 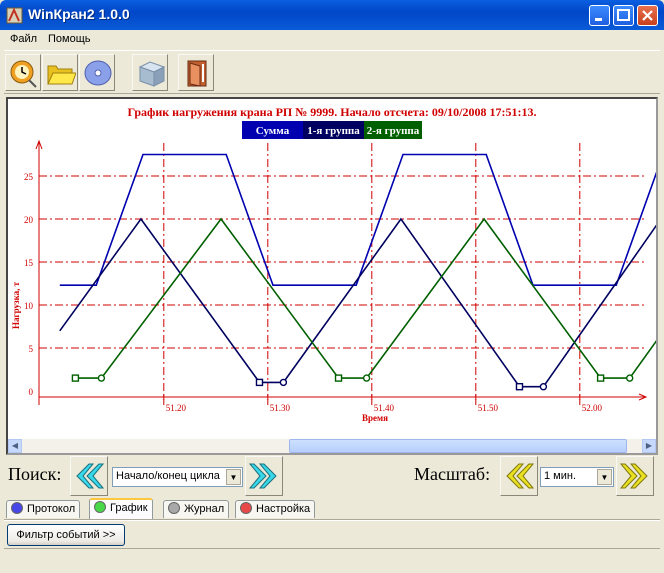 I want to click on tab-graph-label: График, so click(x=129, y=508).